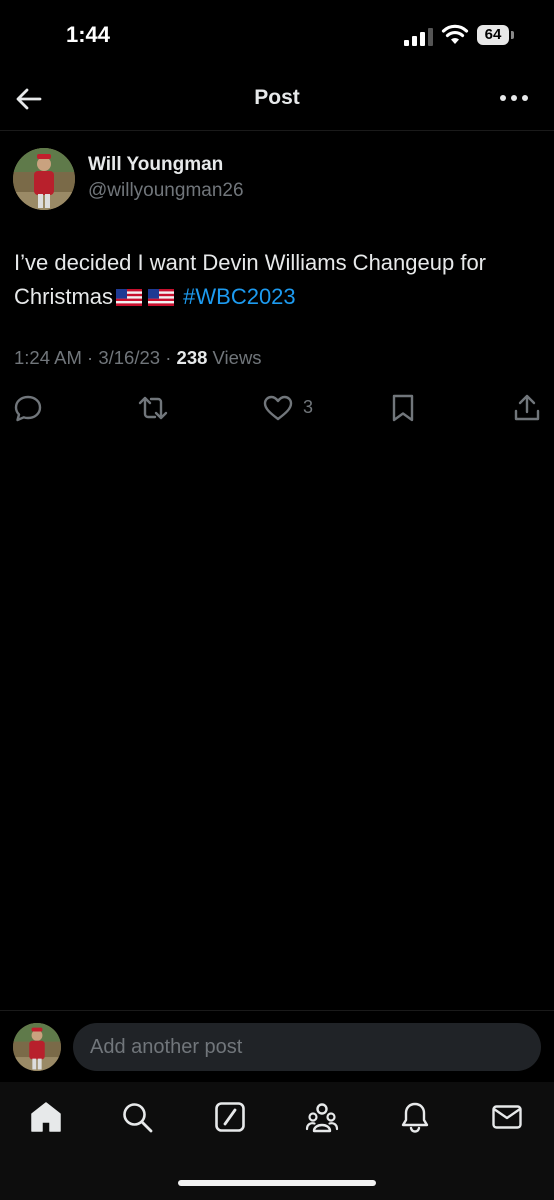  I want to click on reply-input: Add another post, so click(307, 1047).